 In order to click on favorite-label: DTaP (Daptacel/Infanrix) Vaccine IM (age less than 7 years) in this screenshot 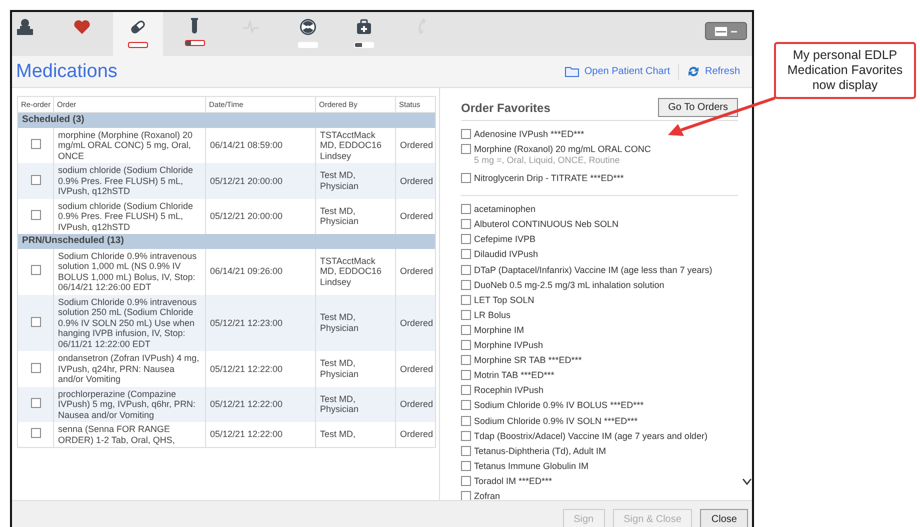, I will do `click(593, 270)`.